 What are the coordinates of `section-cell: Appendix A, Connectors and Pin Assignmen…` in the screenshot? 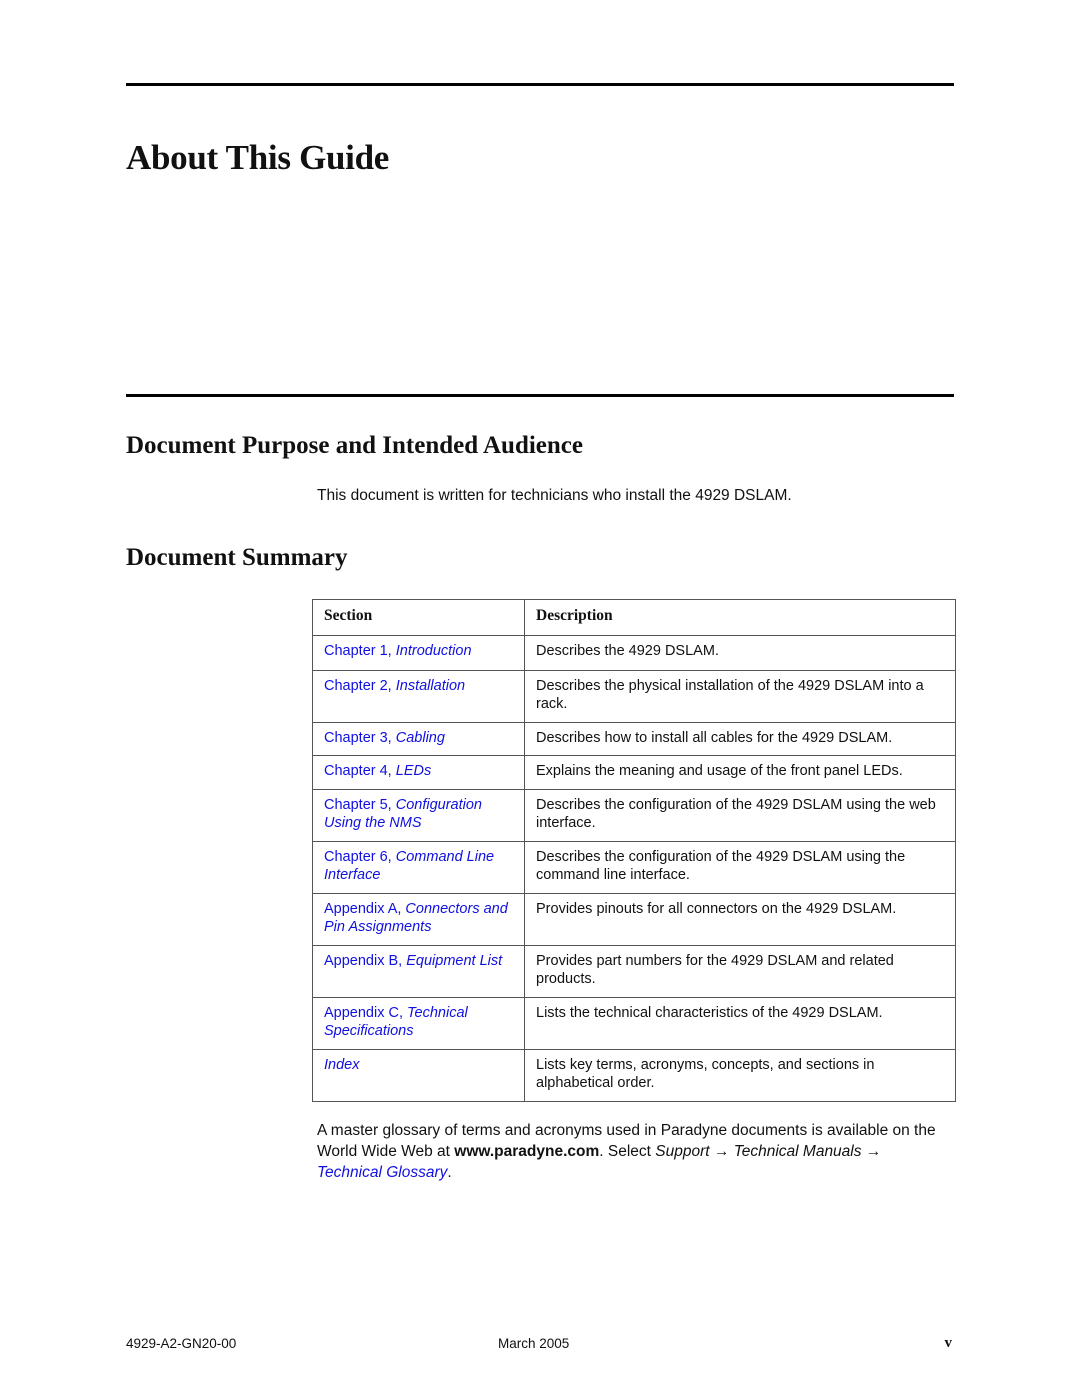 It's located at (418, 919).